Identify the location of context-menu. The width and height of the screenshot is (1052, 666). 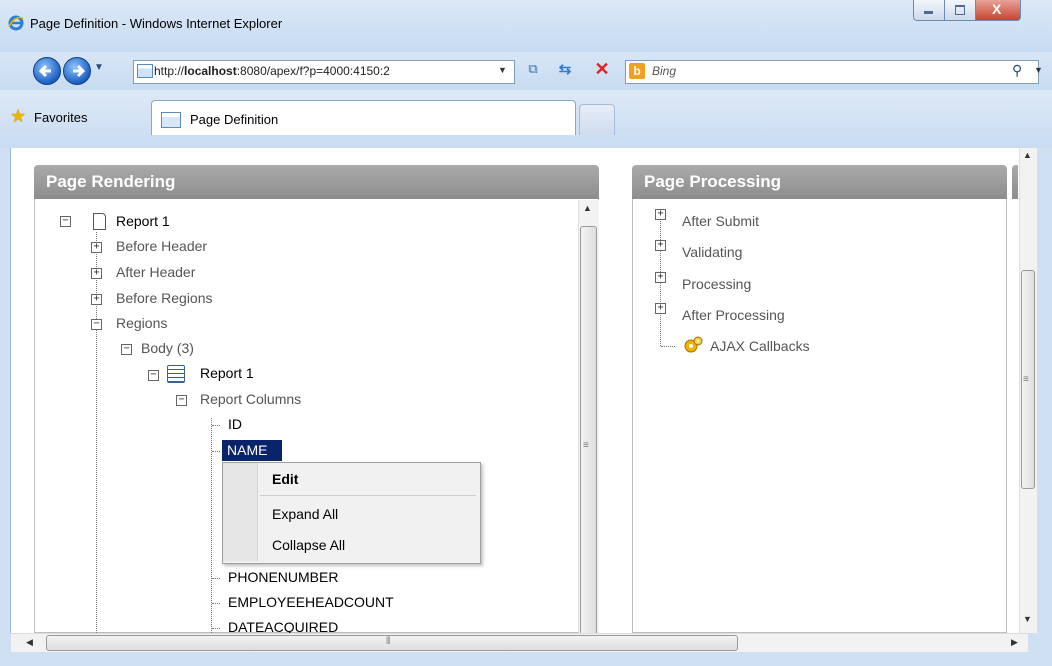
(351, 513).